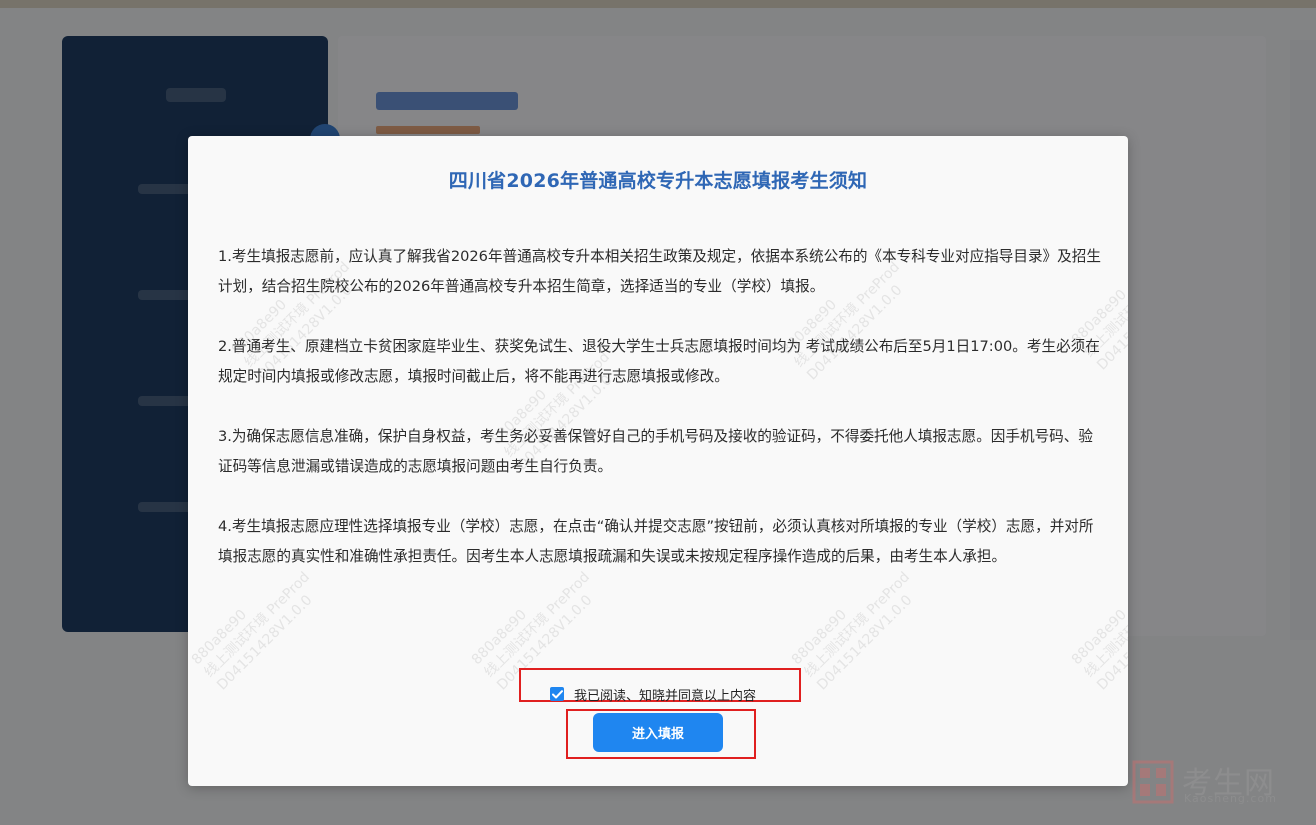  I want to click on site-logo: 考生网 Kaosheng.com, so click(1217, 783).